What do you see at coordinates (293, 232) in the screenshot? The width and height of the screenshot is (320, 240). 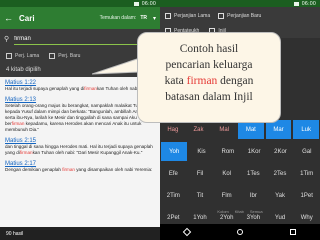 I see `recents-icon` at bounding box center [293, 232].